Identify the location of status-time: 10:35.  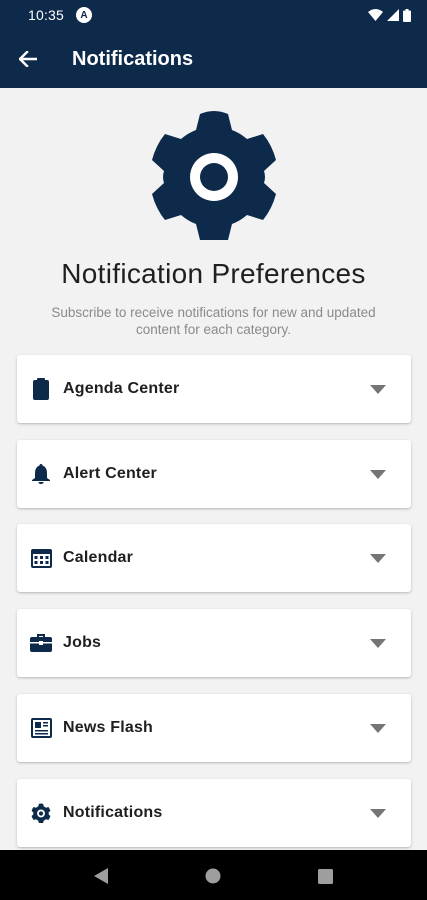
(46, 15).